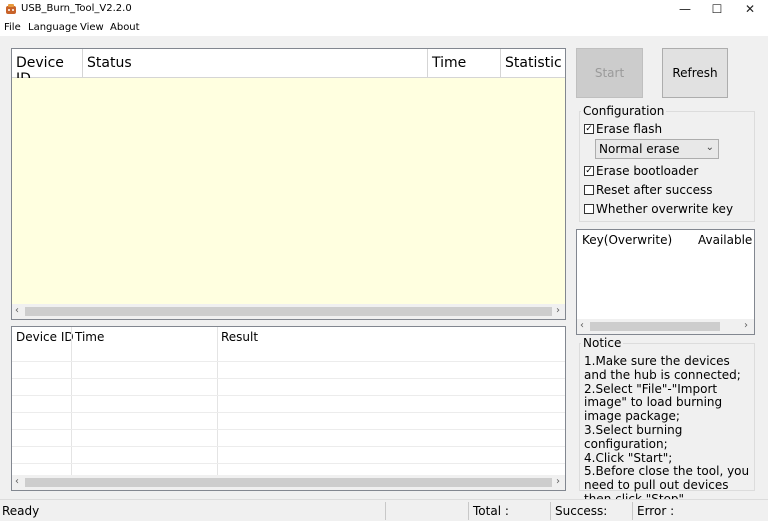  I want to click on device-table-header: Device ID Status Time Statistic, so click(288, 68).